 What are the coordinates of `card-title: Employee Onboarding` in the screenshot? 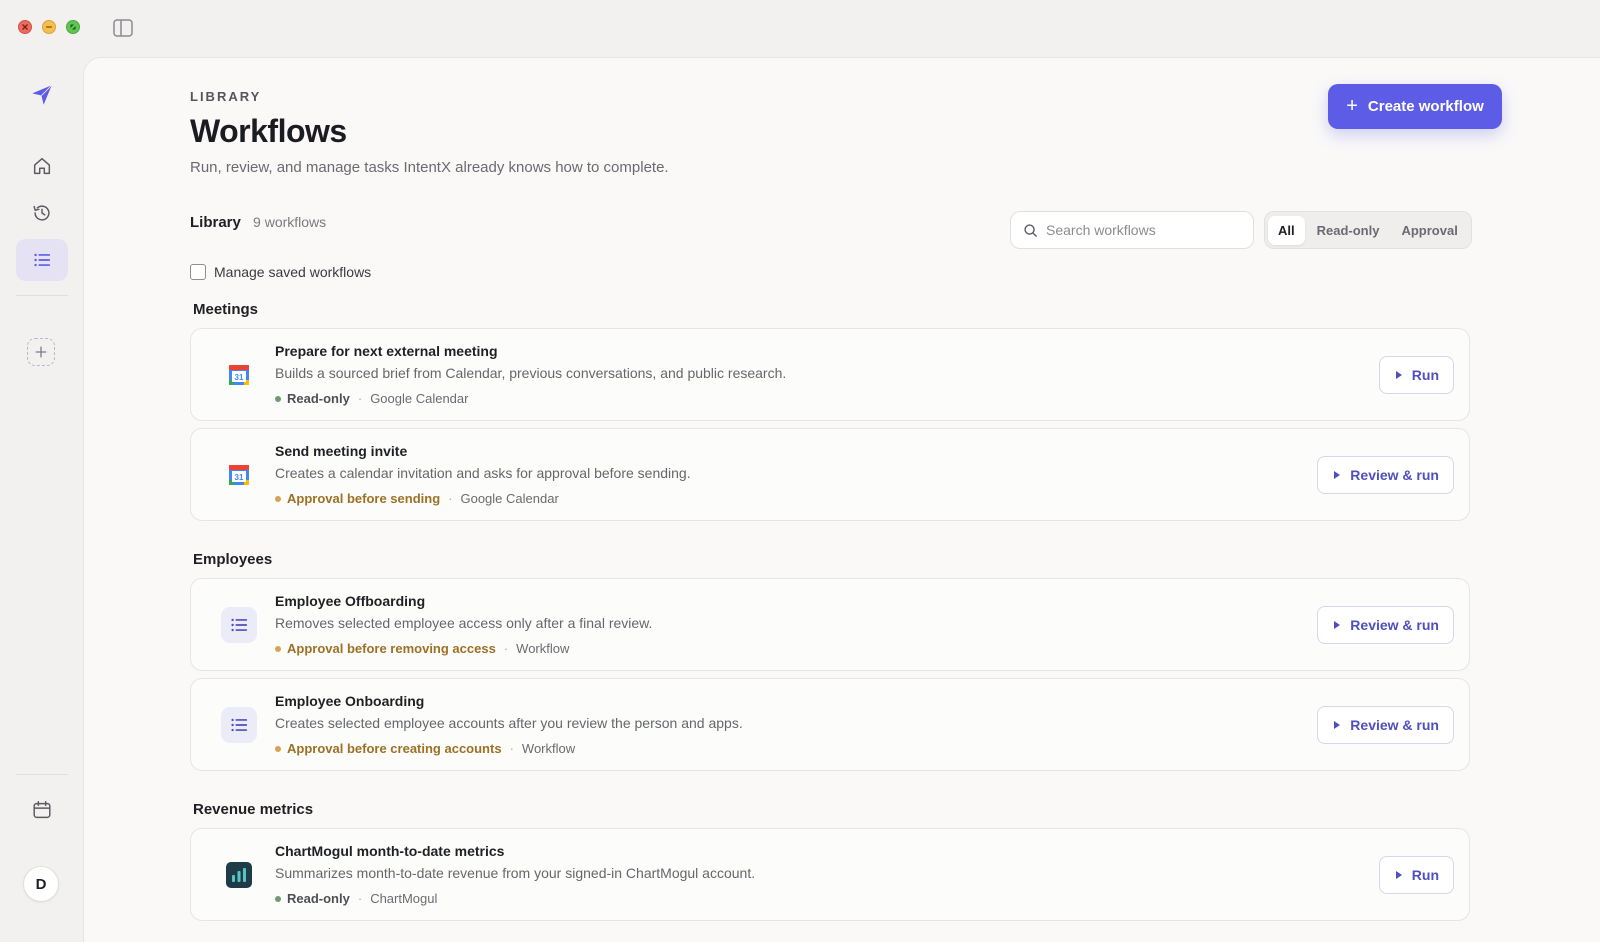 It's located at (350, 701).